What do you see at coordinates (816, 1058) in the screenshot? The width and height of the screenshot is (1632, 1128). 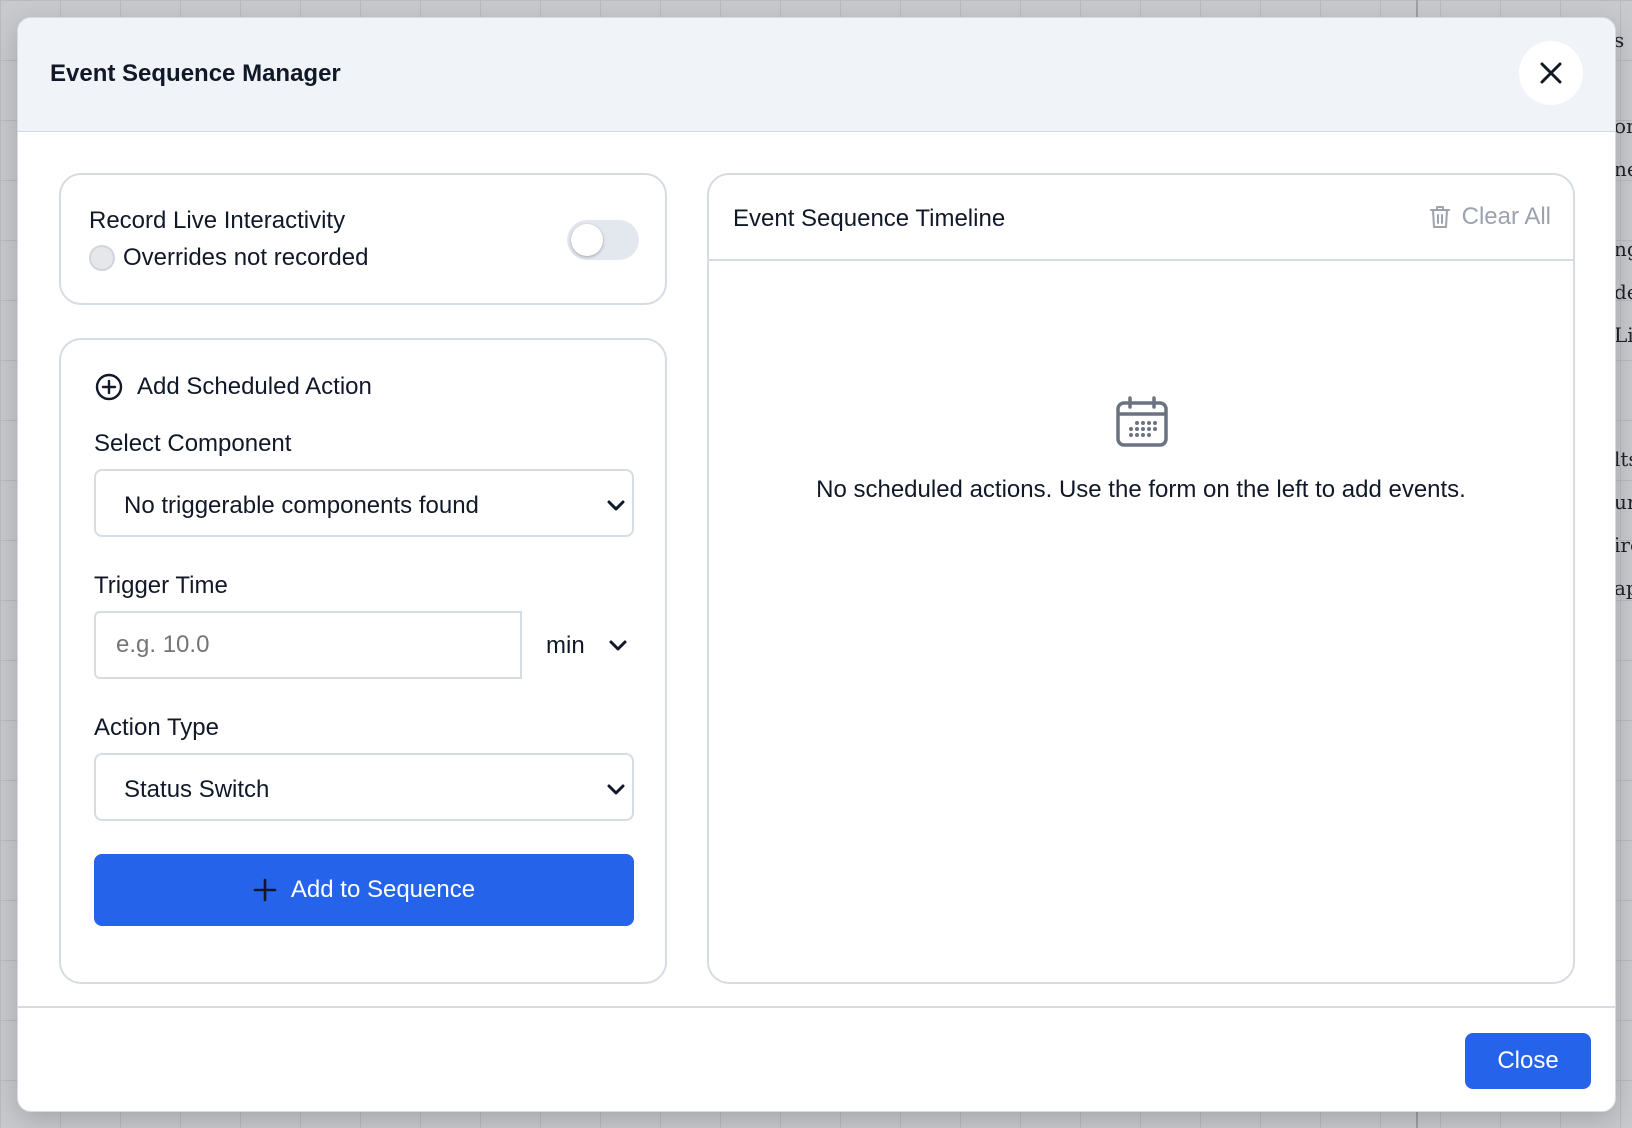 I see `modal-footer: Close` at bounding box center [816, 1058].